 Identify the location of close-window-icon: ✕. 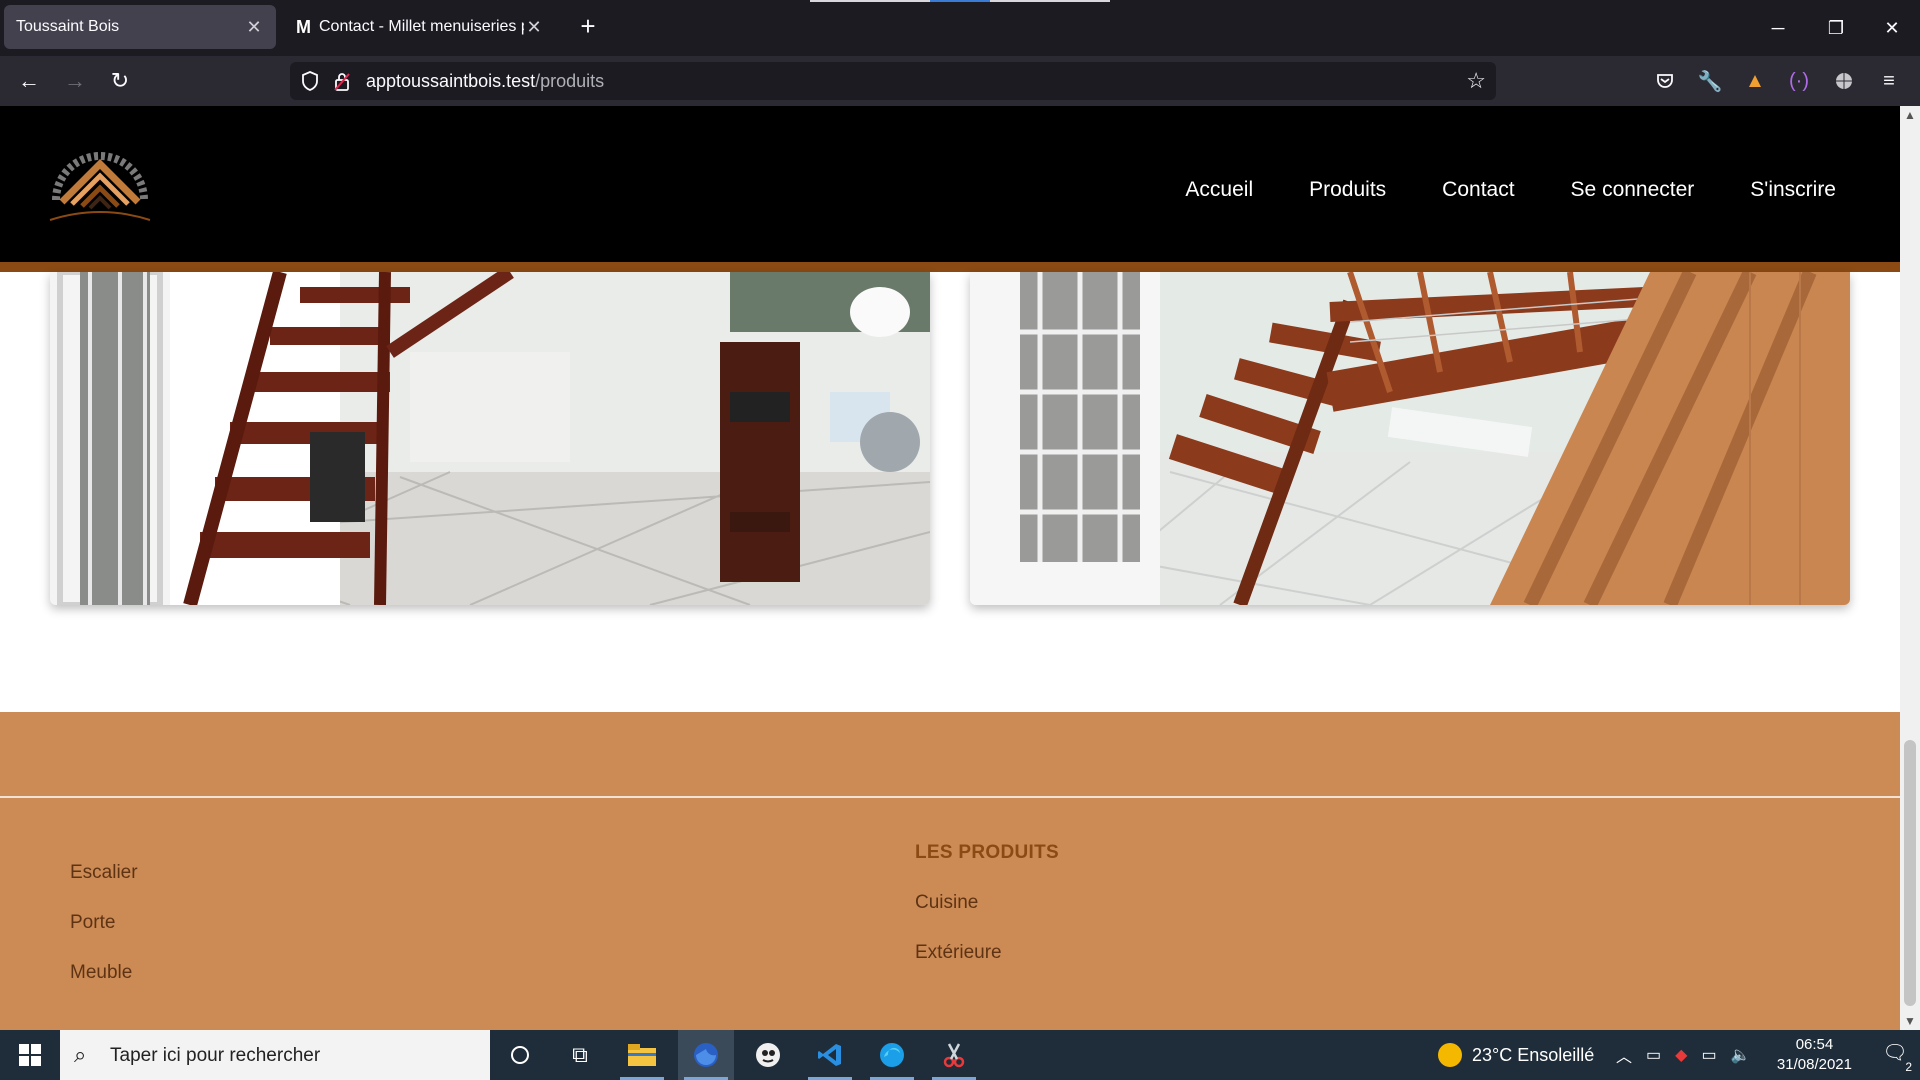
(1892, 28).